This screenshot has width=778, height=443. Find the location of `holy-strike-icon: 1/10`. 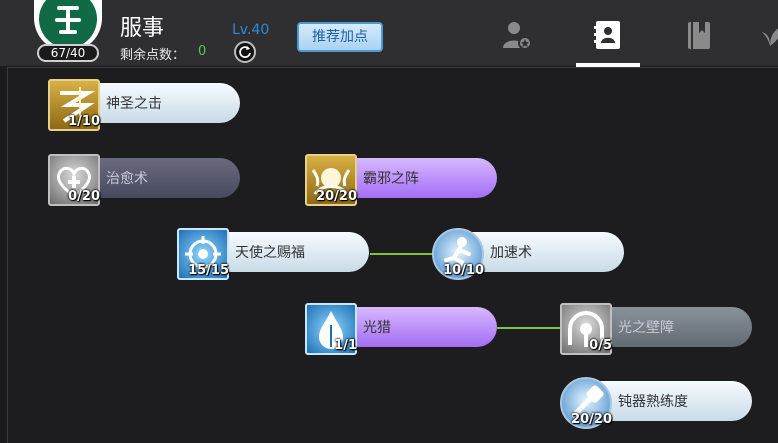

holy-strike-icon: 1/10 is located at coordinates (74, 105).